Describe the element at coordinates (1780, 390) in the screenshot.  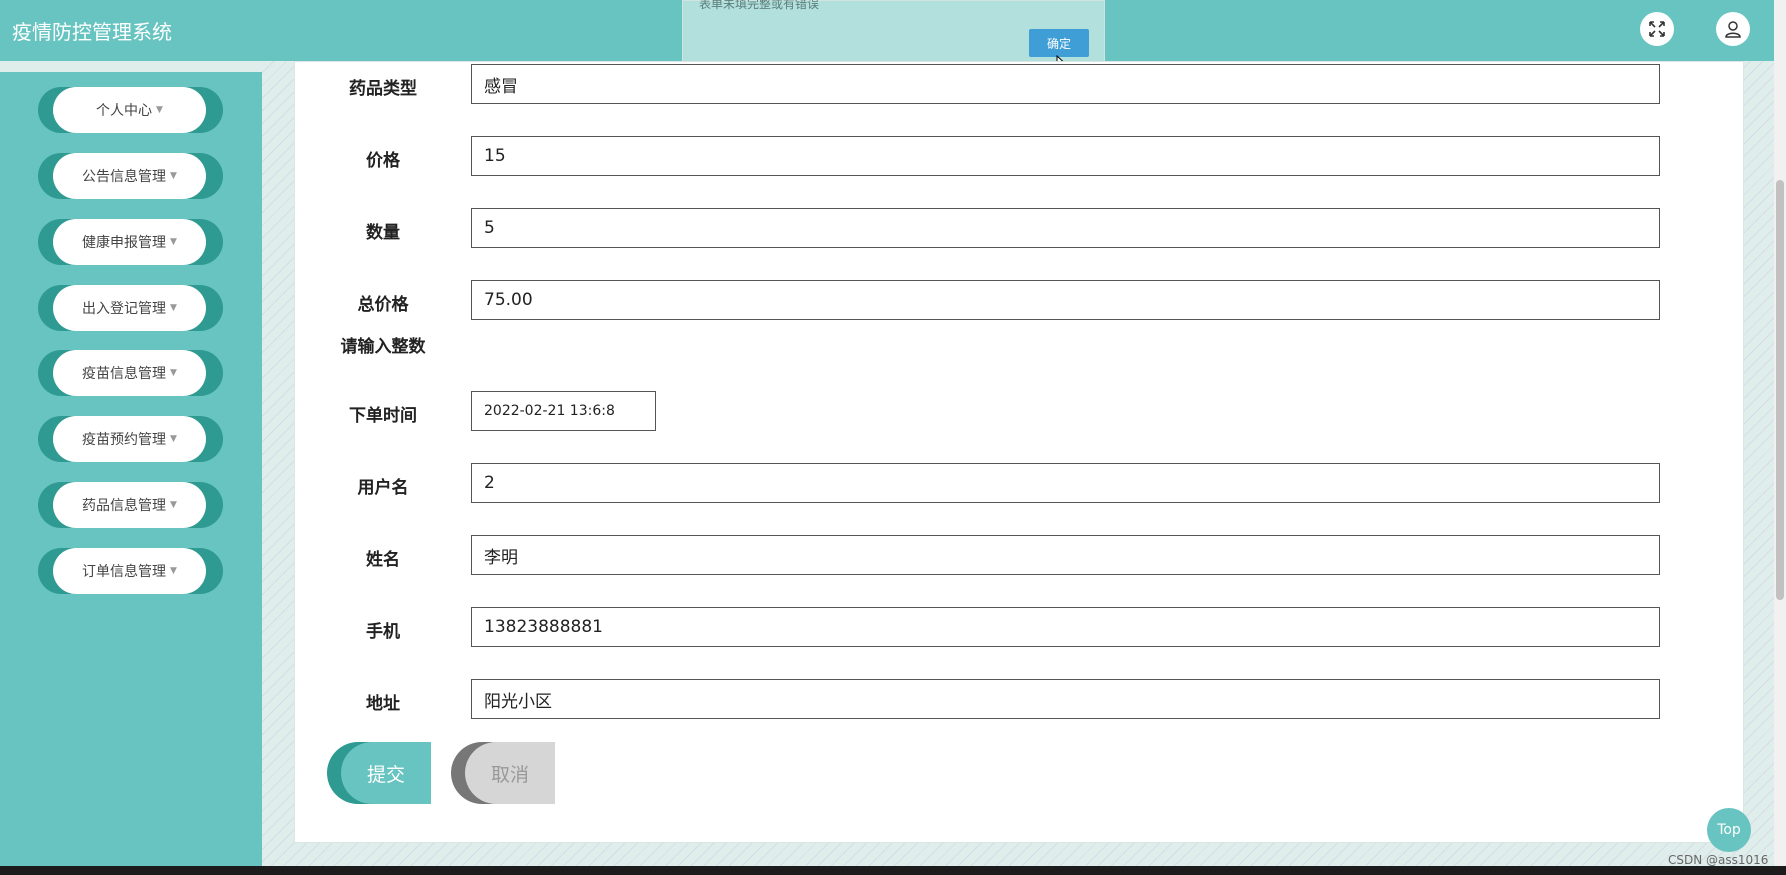
I see `scrollbar-thumb` at that location.